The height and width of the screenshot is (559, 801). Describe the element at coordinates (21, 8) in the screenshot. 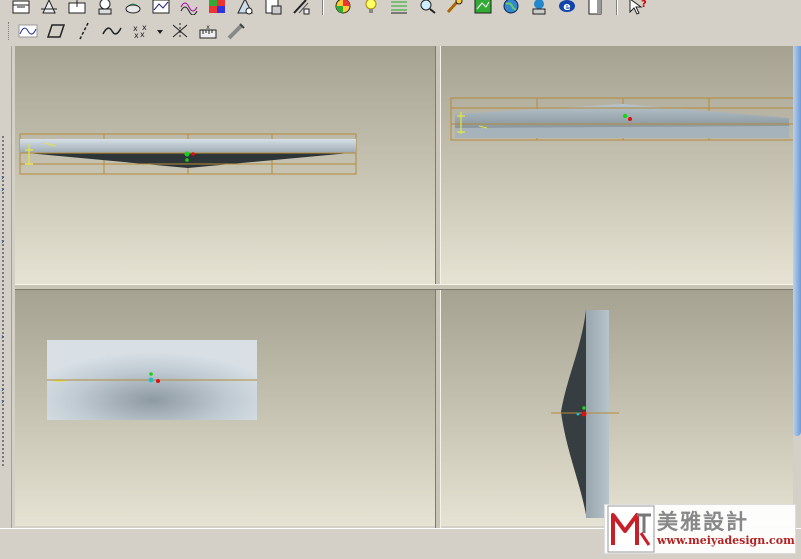

I see `datum-plane-icon` at that location.